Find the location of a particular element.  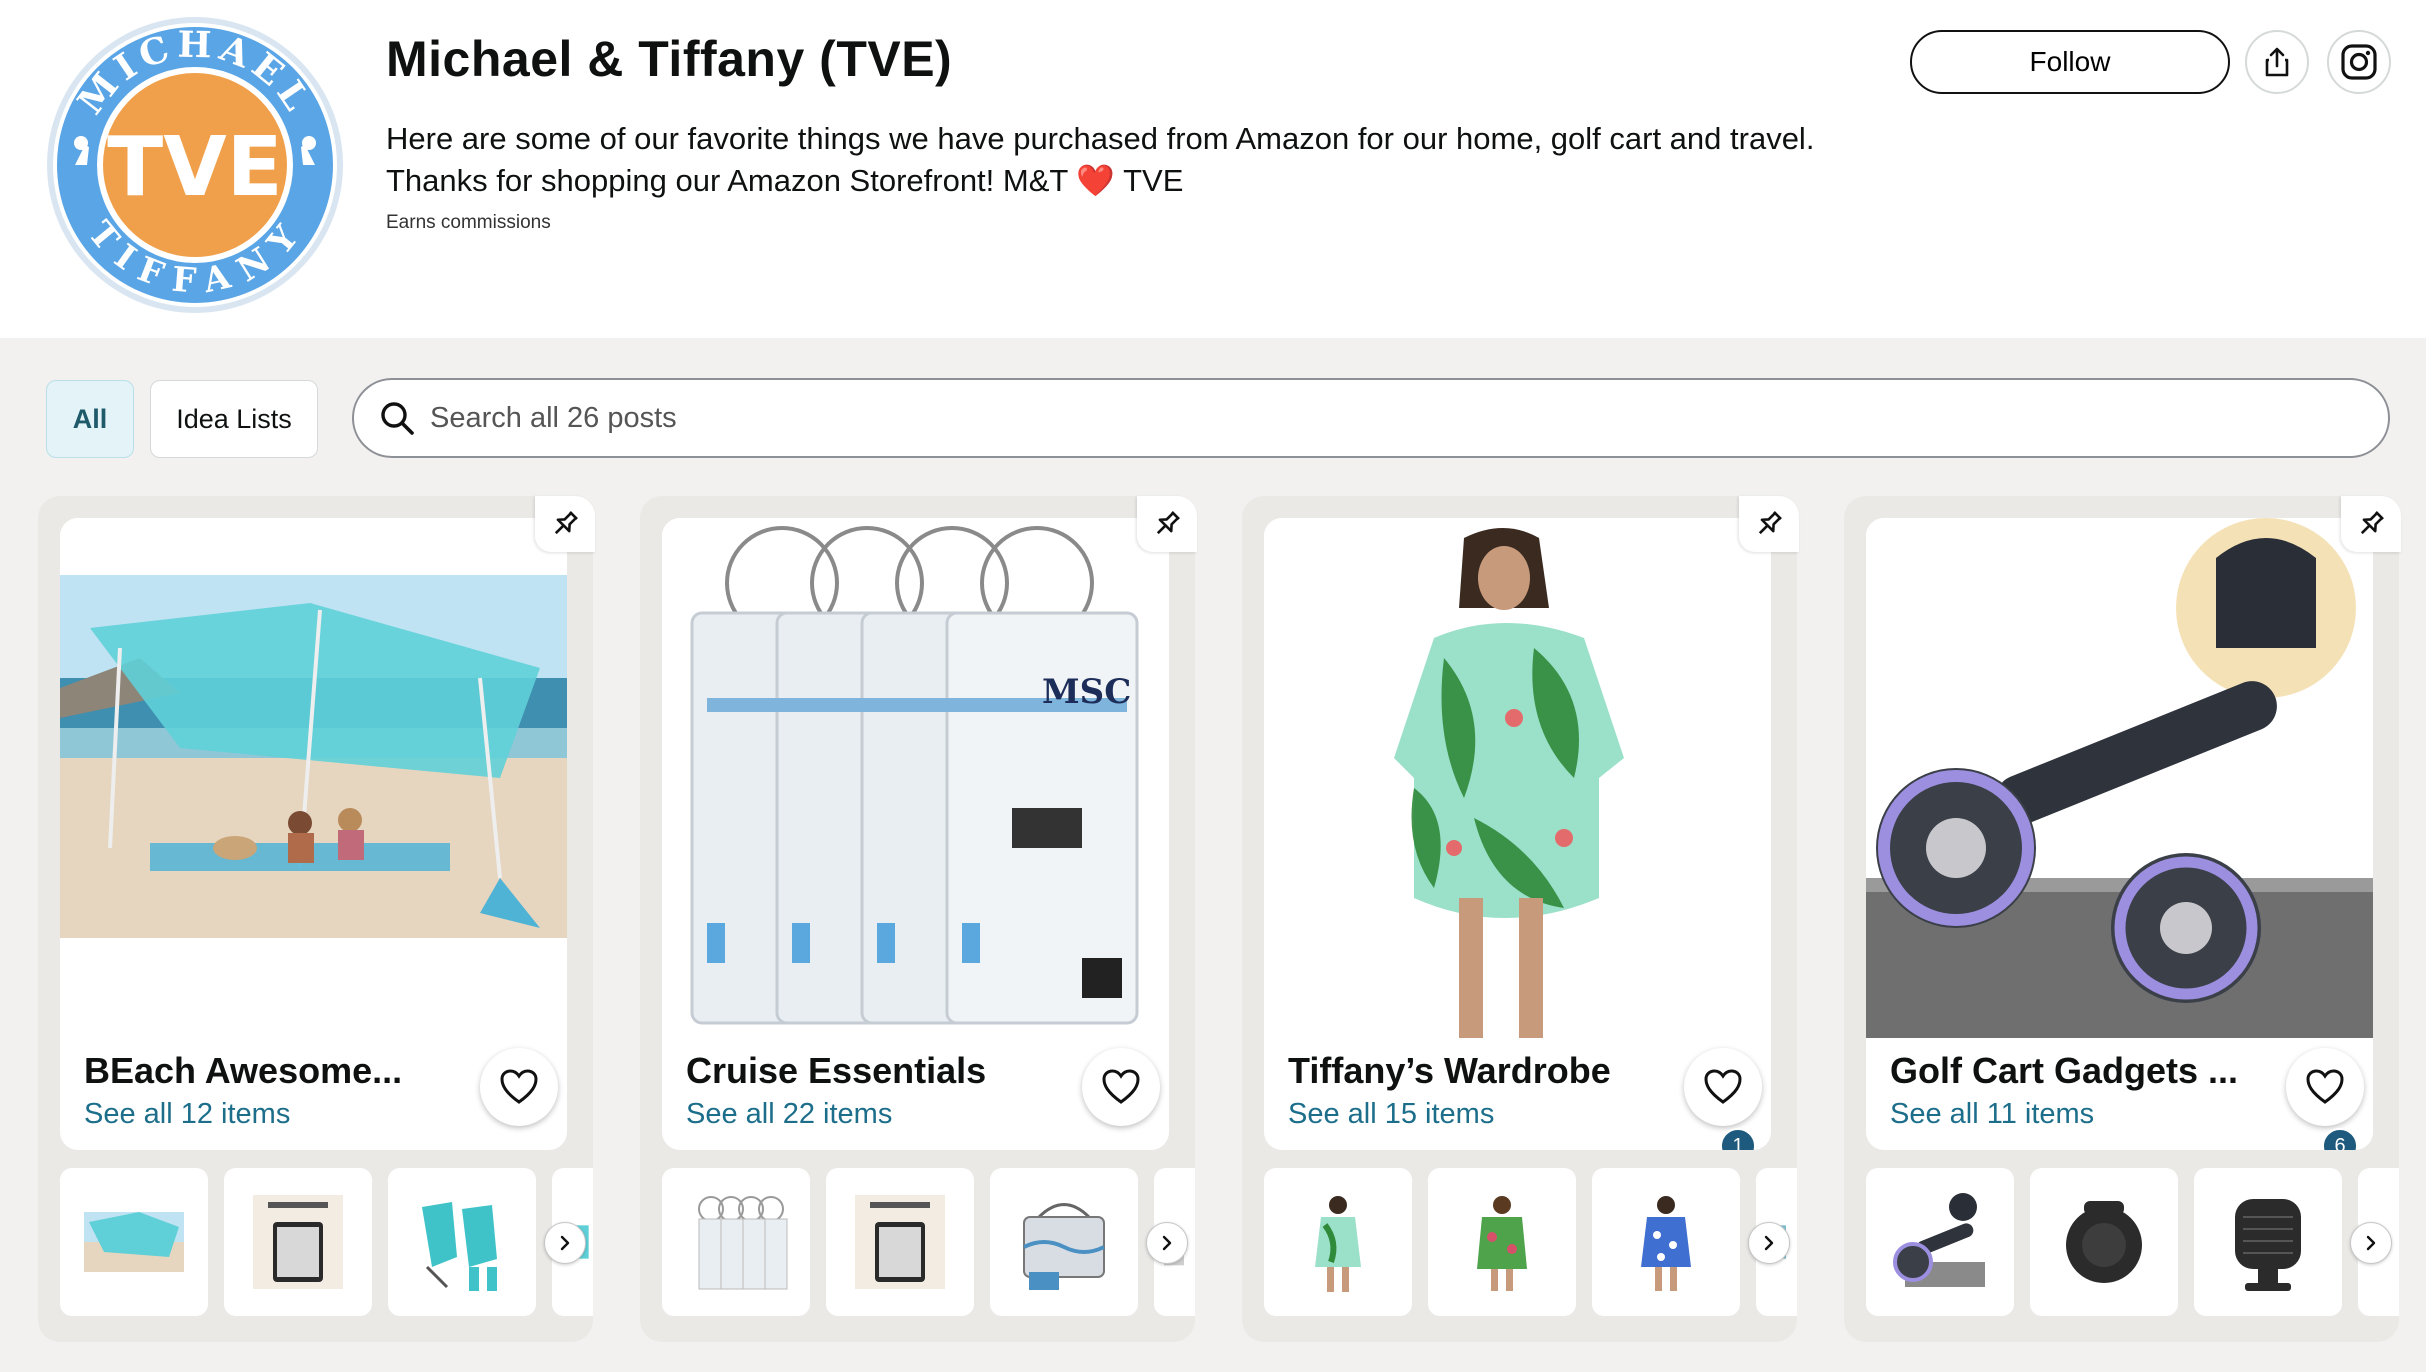

description-line-2-signoff: TVE is located at coordinates (1153, 180).